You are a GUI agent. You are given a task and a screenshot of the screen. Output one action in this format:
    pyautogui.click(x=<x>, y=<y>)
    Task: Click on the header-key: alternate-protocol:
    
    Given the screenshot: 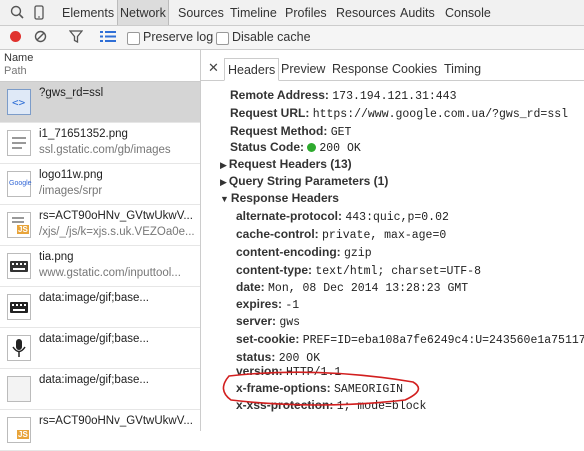 What is the action you would take?
    pyautogui.click(x=289, y=216)
    